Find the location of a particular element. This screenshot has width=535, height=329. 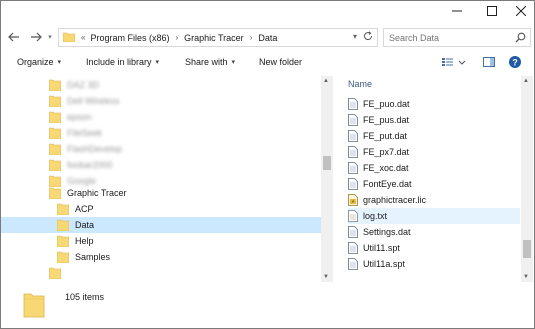

file-name: Settings.dat is located at coordinates (387, 232).